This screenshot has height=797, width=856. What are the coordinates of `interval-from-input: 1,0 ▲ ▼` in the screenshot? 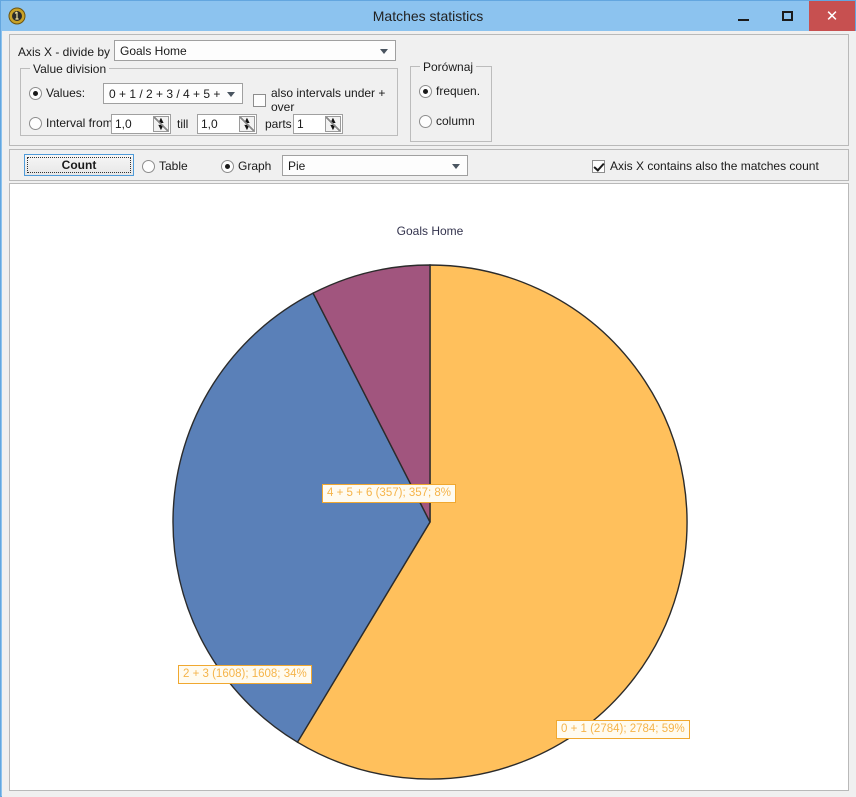 It's located at (141, 124).